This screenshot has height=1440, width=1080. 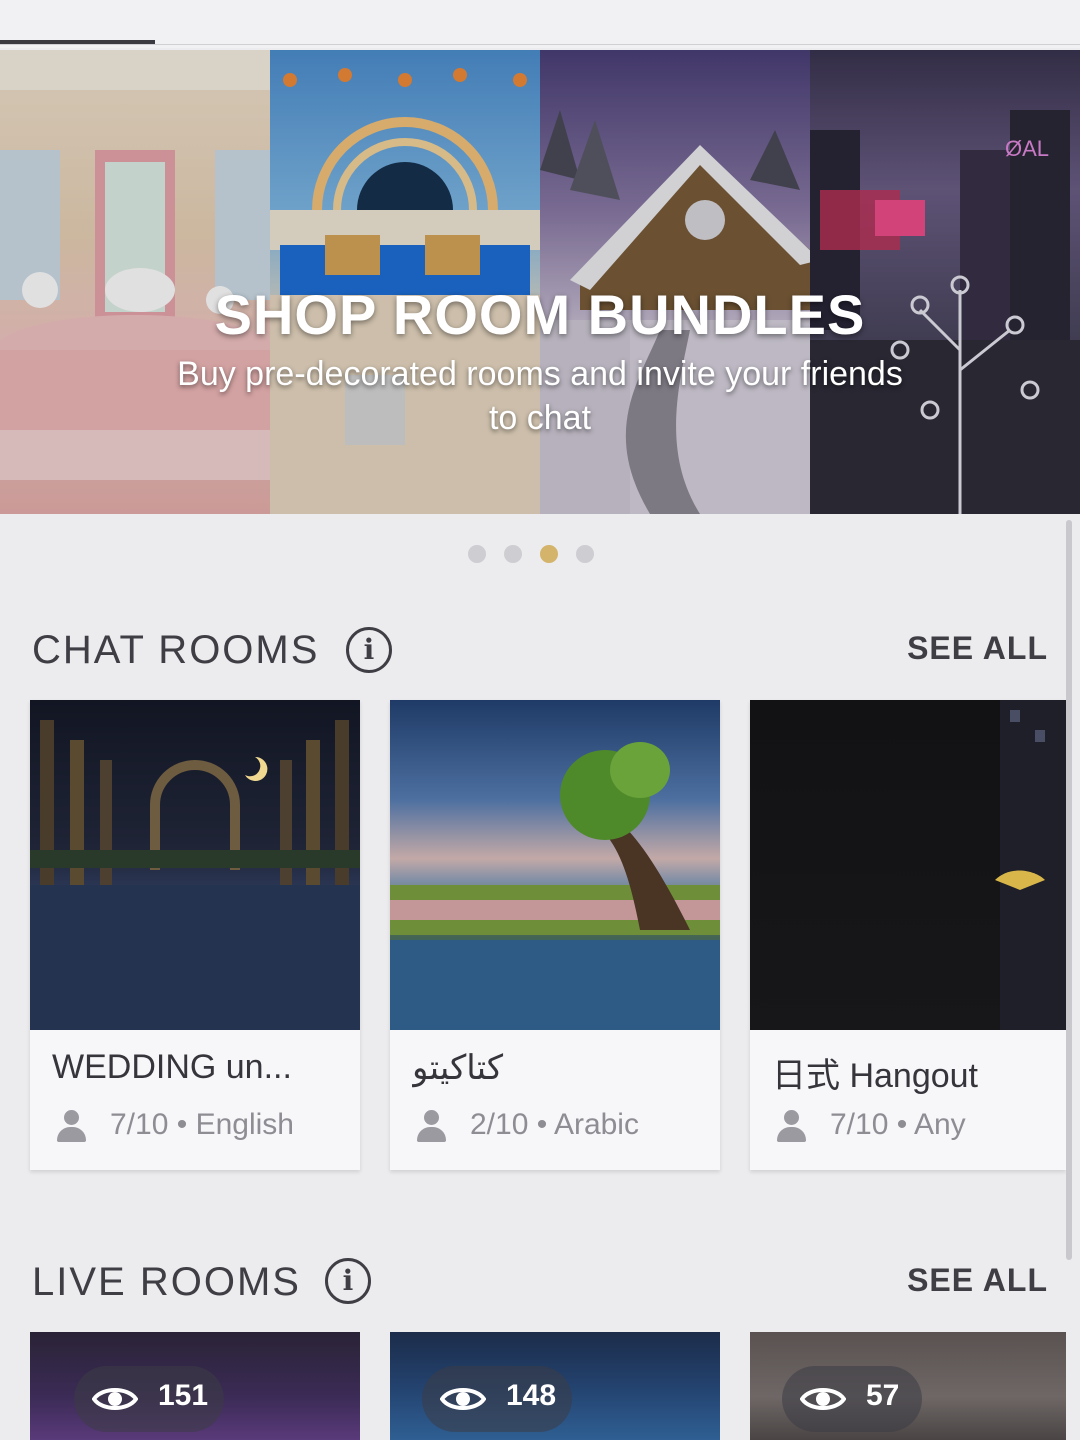 What do you see at coordinates (497, 1399) in the screenshot?
I see `viewer-count-badge: 148` at bounding box center [497, 1399].